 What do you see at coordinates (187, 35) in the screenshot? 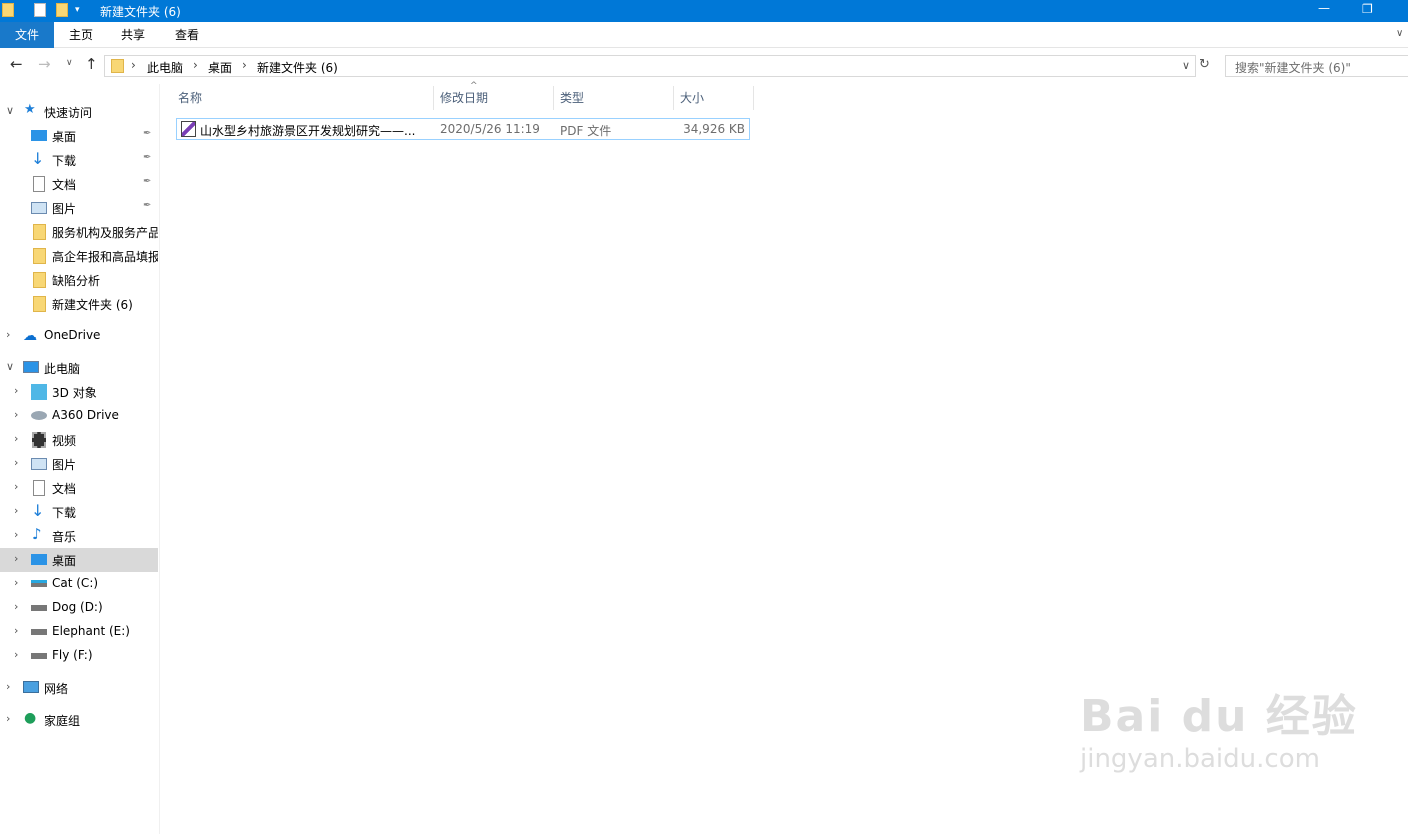
I see `tab-view: 查看` at bounding box center [187, 35].